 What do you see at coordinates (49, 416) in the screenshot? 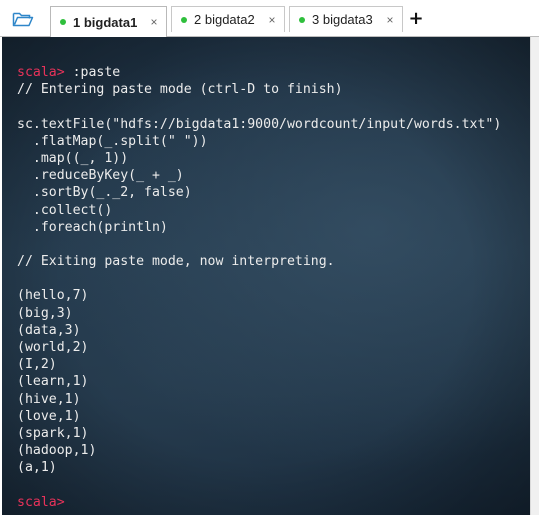
I see `terminal-line-text: (love,1)` at bounding box center [49, 416].